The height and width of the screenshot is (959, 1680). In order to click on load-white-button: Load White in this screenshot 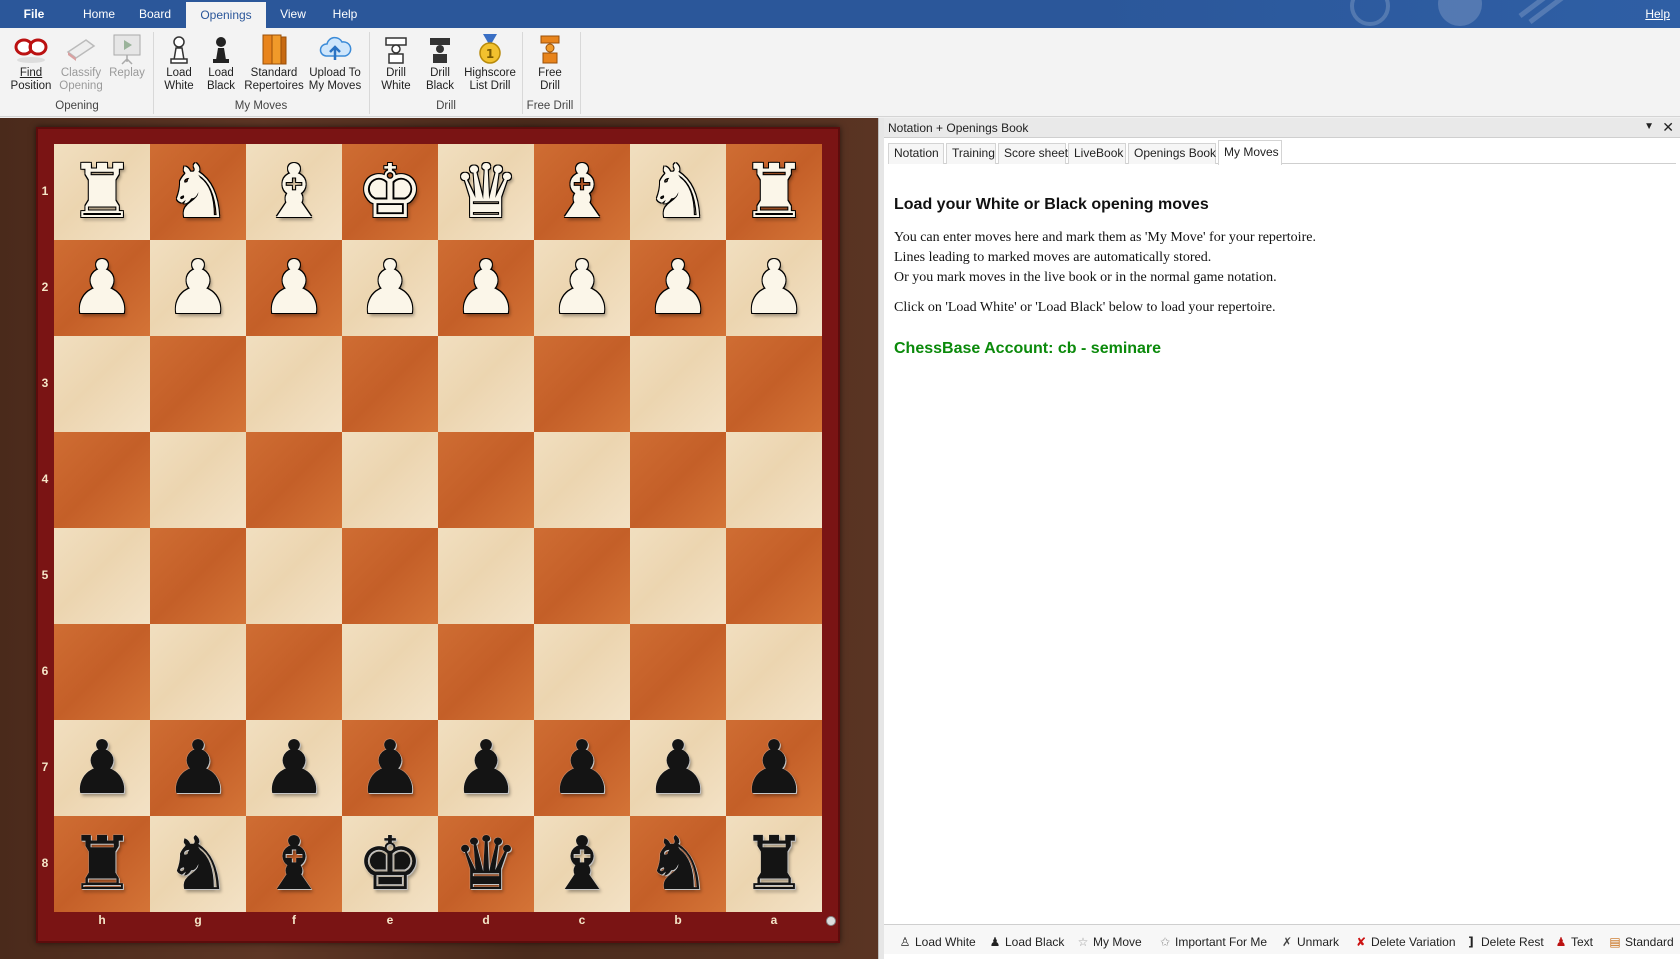, I will do `click(179, 64)`.